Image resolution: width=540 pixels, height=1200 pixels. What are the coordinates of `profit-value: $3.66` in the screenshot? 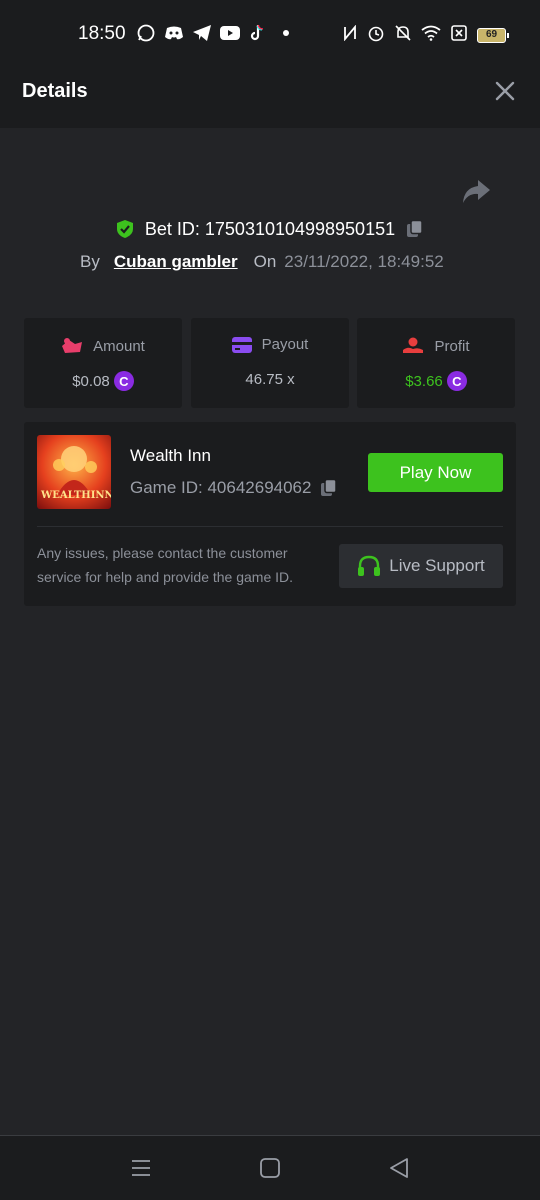 It's located at (424, 381).